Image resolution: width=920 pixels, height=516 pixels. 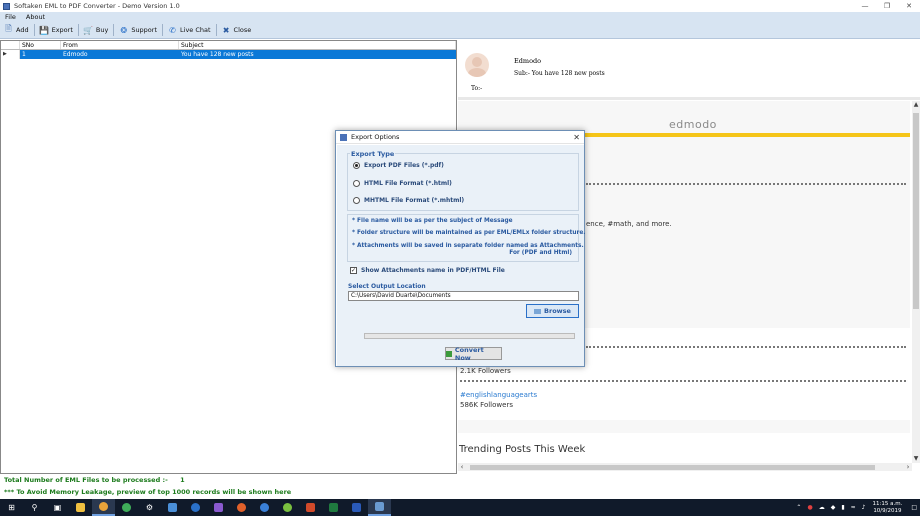 I want to click on close-button: ✖ Close, so click(x=237, y=30).